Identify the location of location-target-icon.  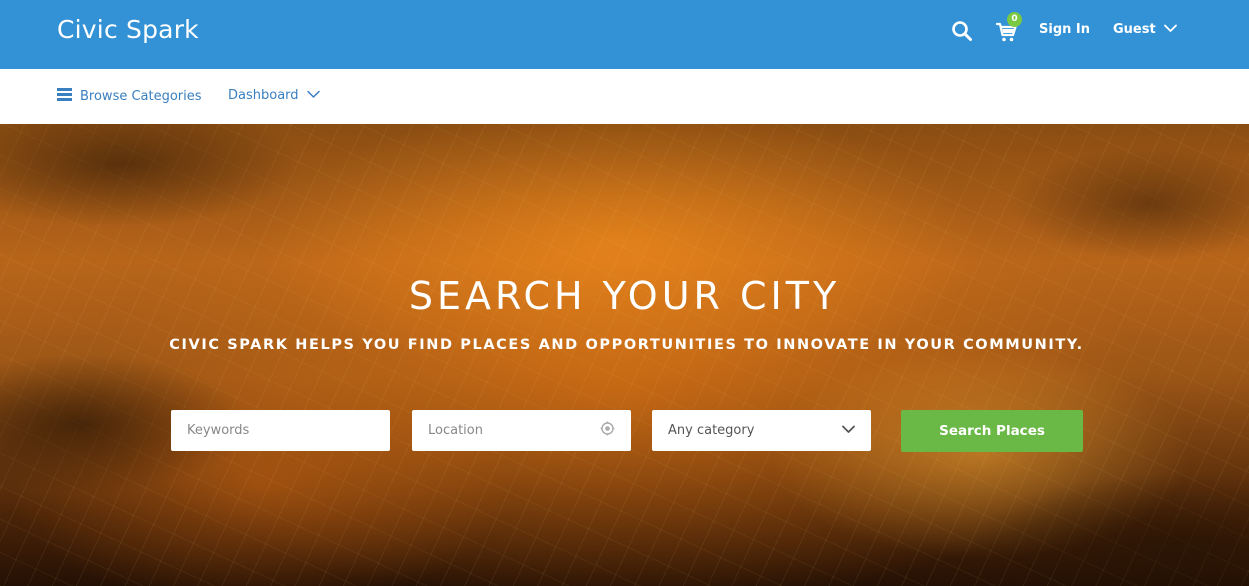
(607, 430).